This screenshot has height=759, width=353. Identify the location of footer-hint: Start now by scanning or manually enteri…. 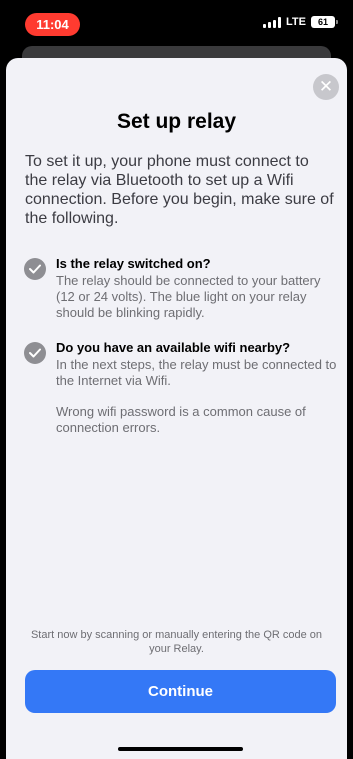
(176, 642).